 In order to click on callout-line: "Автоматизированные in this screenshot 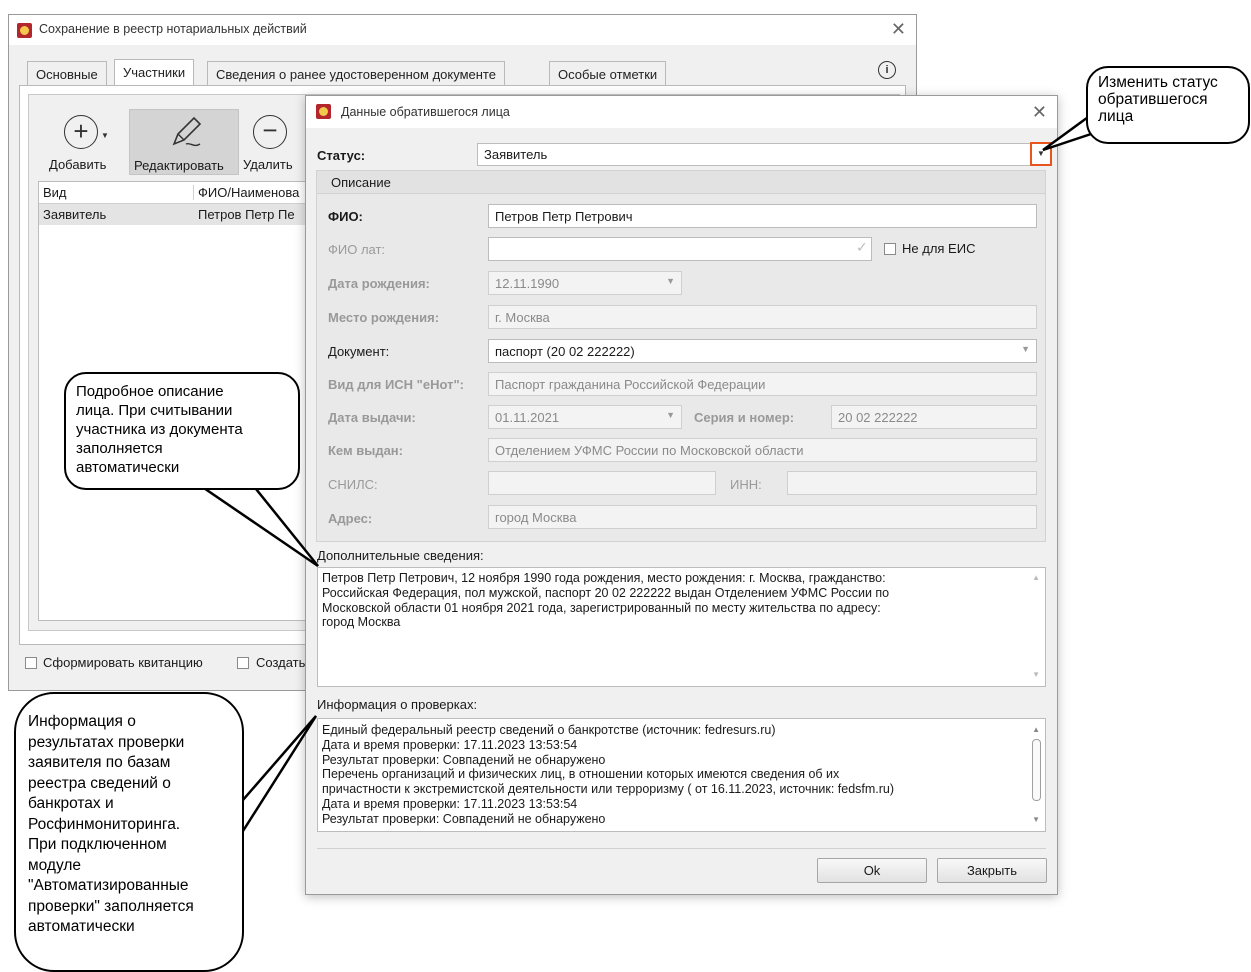, I will do `click(108, 885)`.